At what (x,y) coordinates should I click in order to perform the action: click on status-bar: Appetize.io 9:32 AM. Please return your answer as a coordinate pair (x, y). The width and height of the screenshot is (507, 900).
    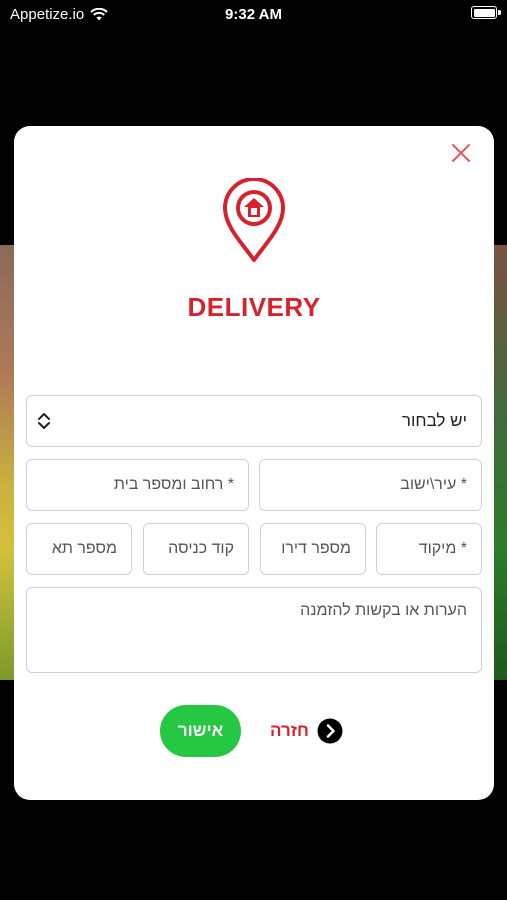
    Looking at the image, I should click on (253, 15).